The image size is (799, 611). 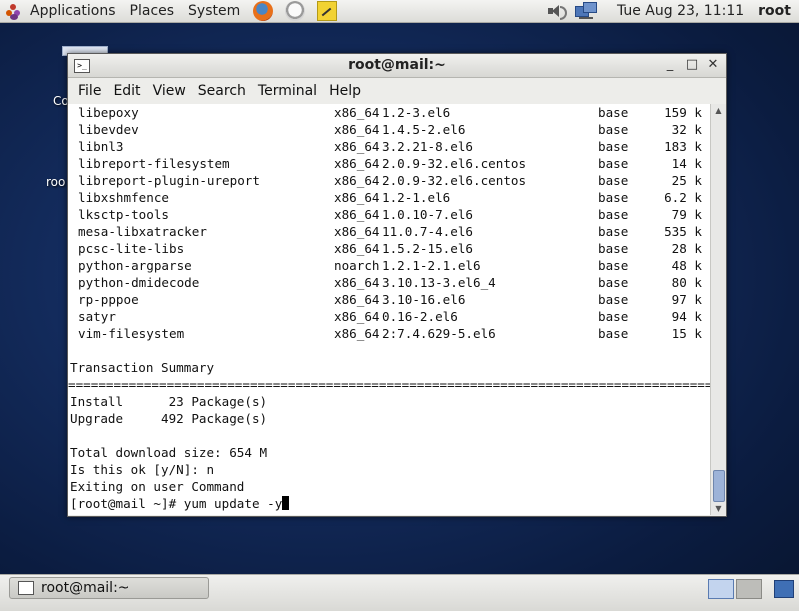 I want to click on package-name: vim-filesystem, so click(x=131, y=333).